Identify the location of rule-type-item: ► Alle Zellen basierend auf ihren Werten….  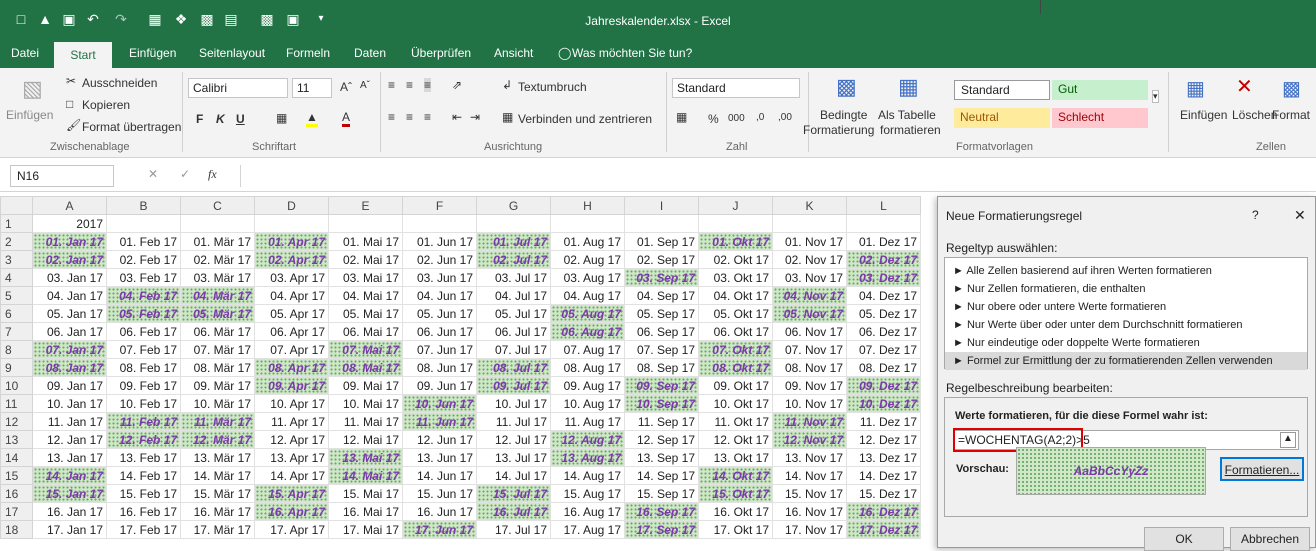
(1126, 271).